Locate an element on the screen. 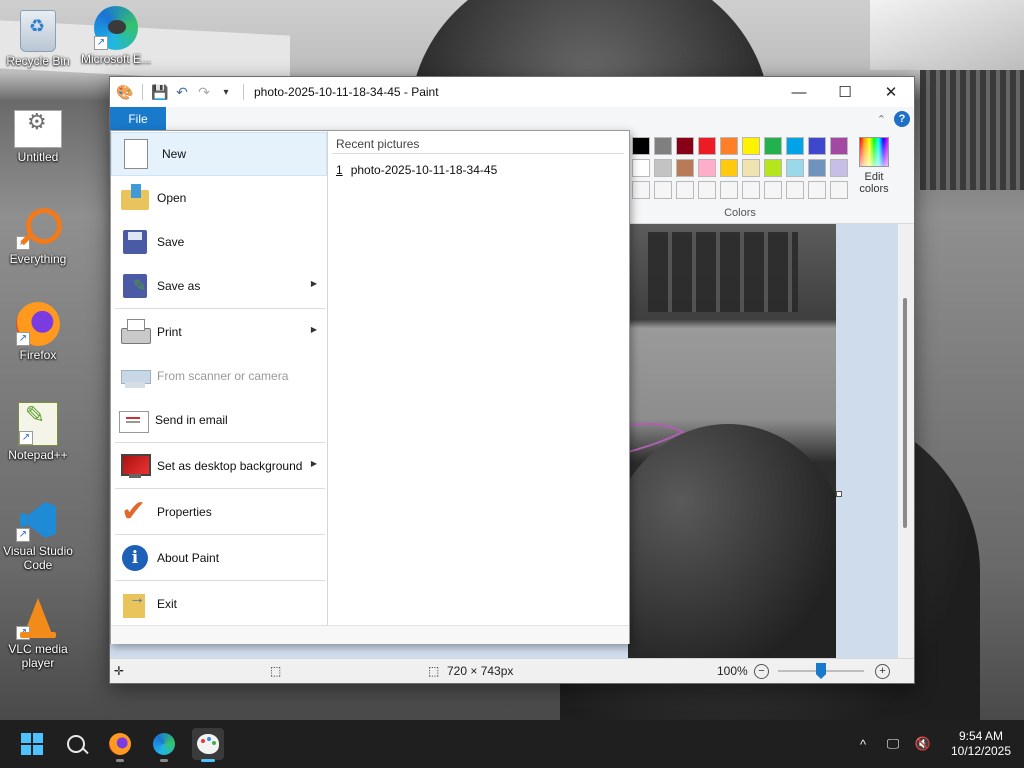 This screenshot has width=1024, height=768. edit-colors-label: Edit colors is located at coordinates (874, 183).